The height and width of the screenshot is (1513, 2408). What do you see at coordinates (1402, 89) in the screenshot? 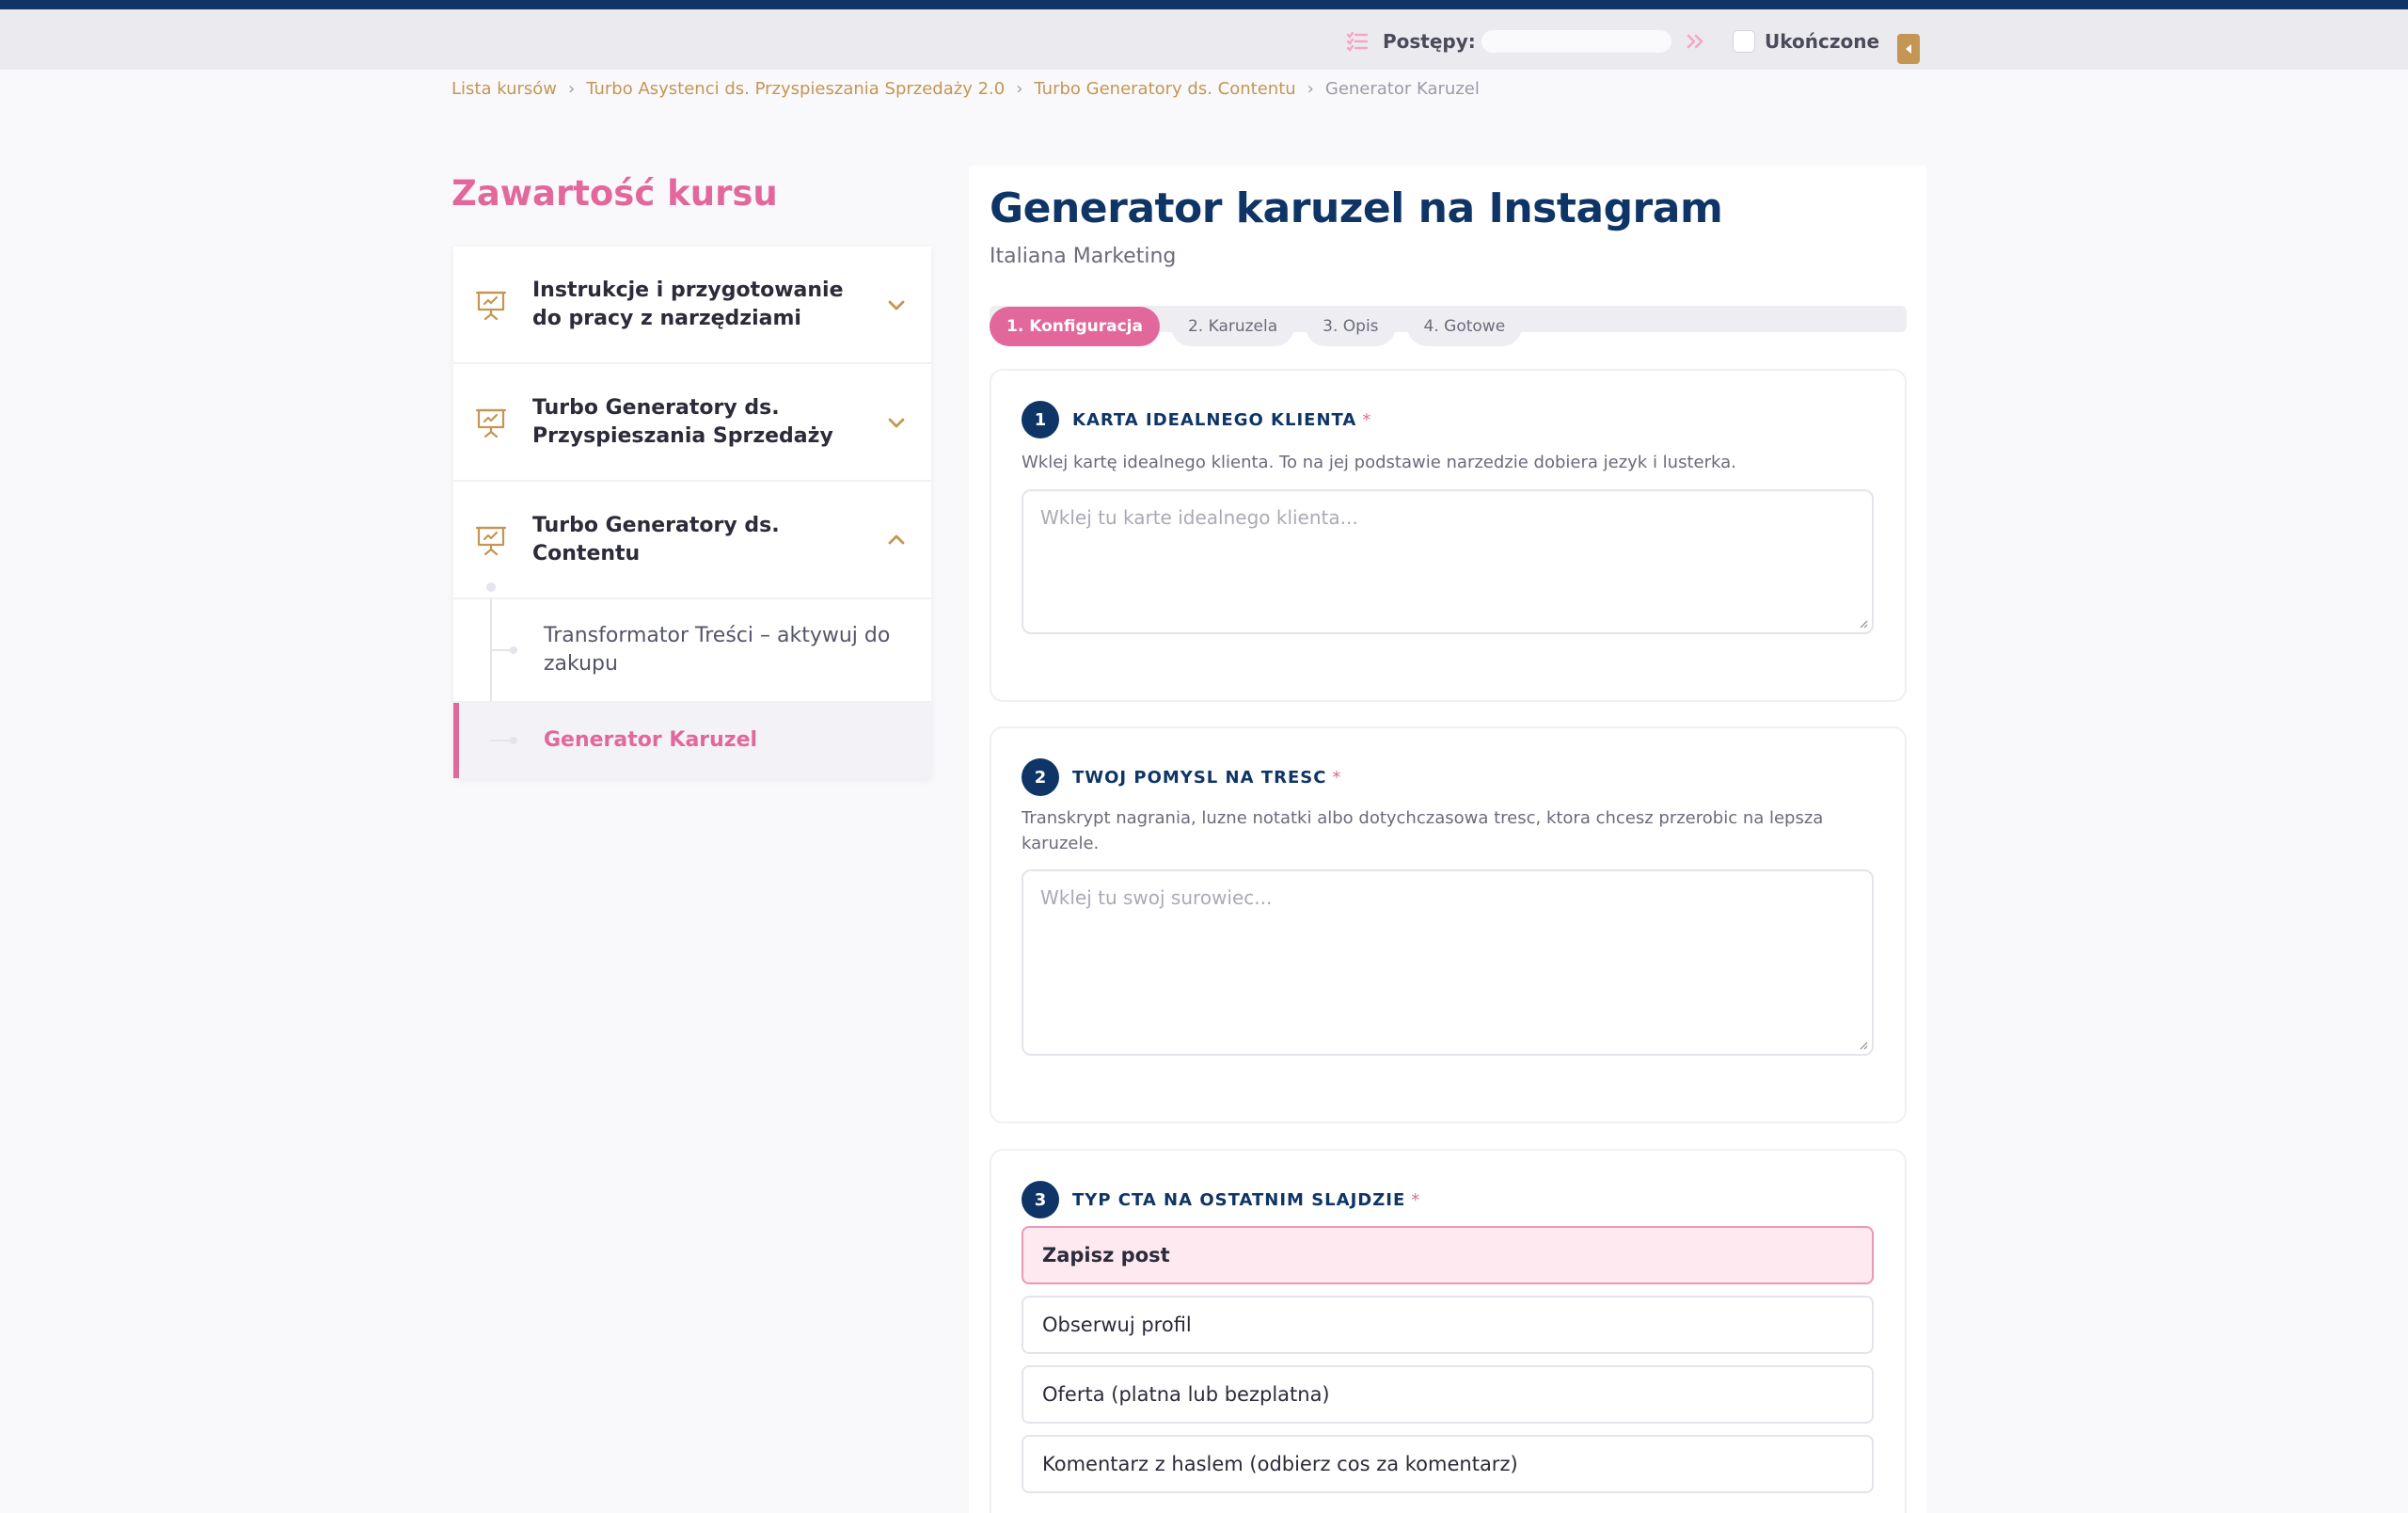
I see `breadcrumb-current: Generator Karuzel` at bounding box center [1402, 89].